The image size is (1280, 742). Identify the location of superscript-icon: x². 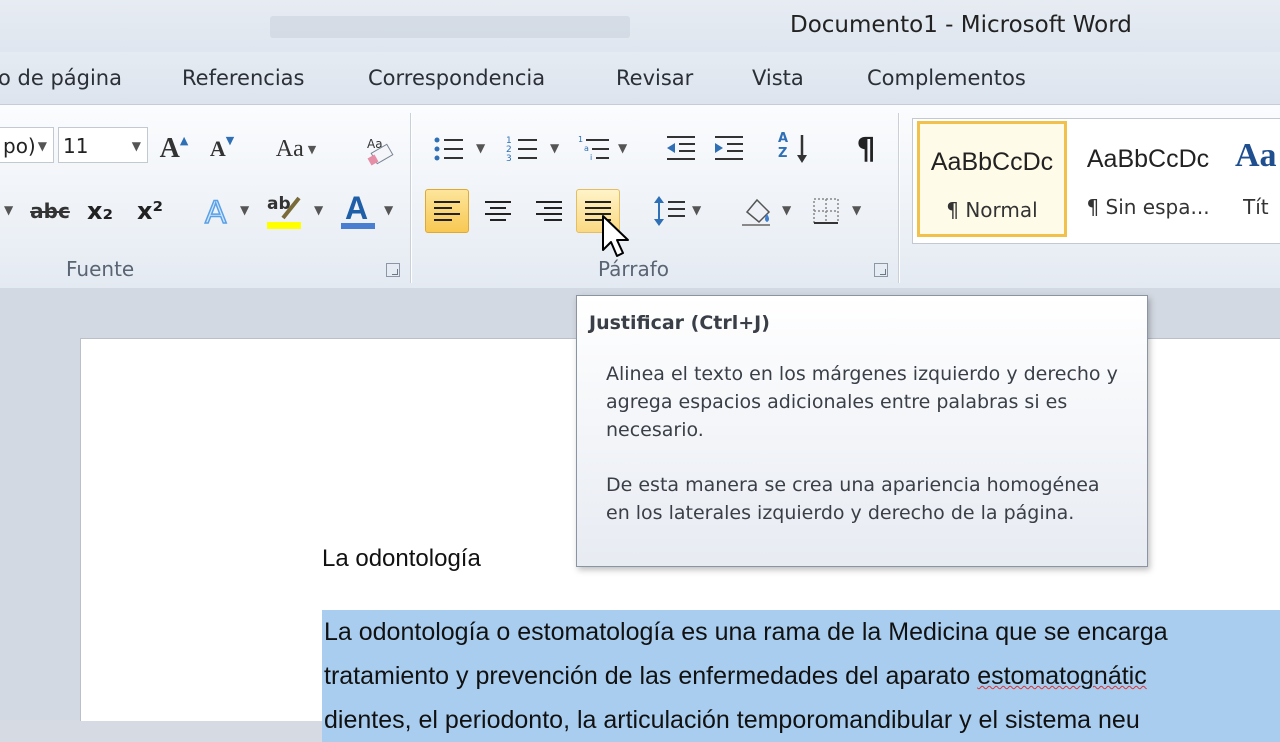
(150, 211).